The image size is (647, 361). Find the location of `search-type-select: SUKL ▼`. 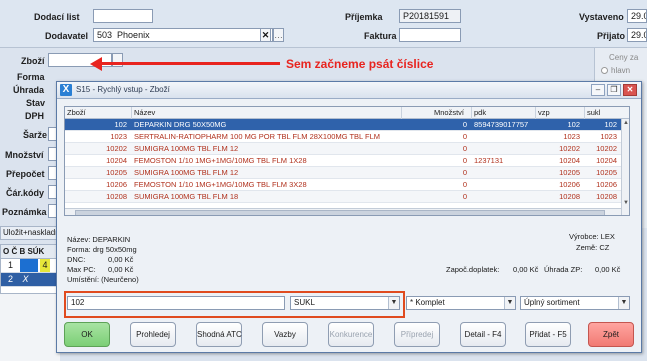

search-type-select: SUKL ▼ is located at coordinates (345, 303).